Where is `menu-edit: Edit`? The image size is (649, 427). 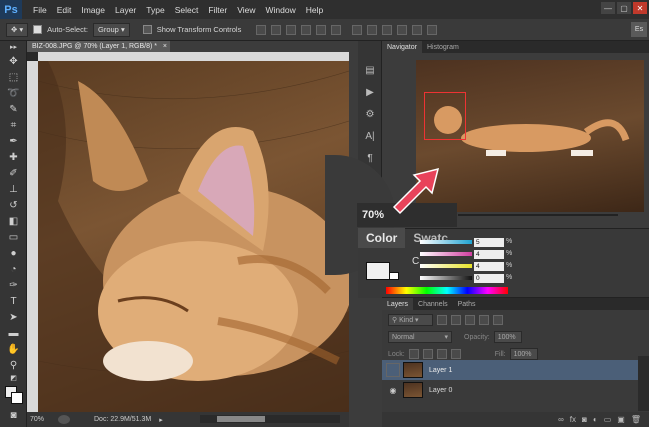
menu-edit: Edit is located at coordinates (64, 10).